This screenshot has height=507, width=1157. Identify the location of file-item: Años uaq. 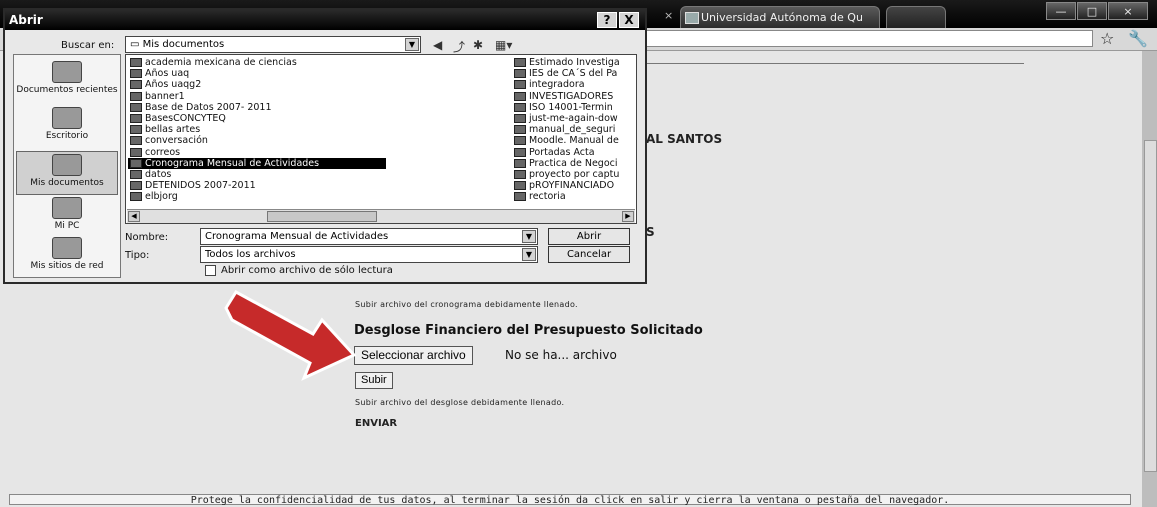
(257, 73).